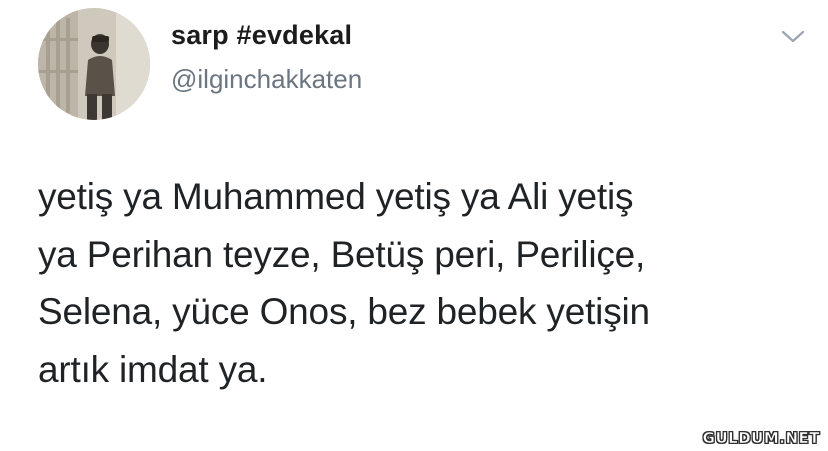 The height and width of the screenshot is (451, 828). What do you see at coordinates (342, 254) in the screenshot?
I see `tweet-text-line: ya Perihan teyze, Betüş peri, Periliçe,` at bounding box center [342, 254].